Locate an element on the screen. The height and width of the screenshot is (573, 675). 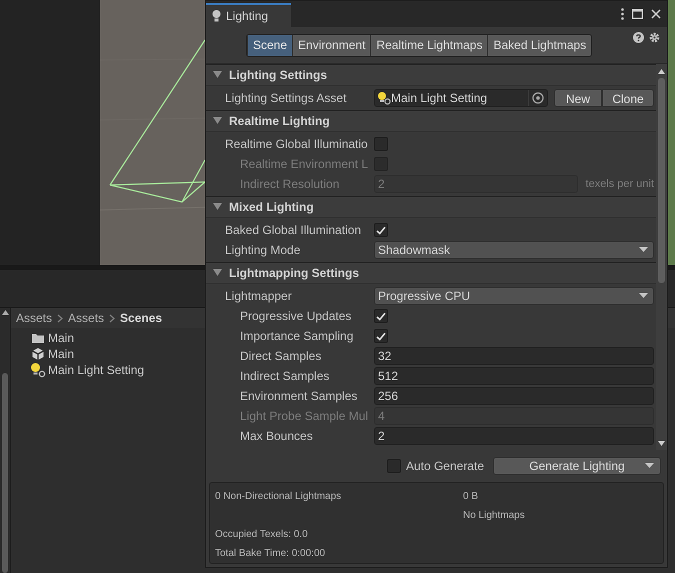
scroll-down-icon is located at coordinates (661, 443).